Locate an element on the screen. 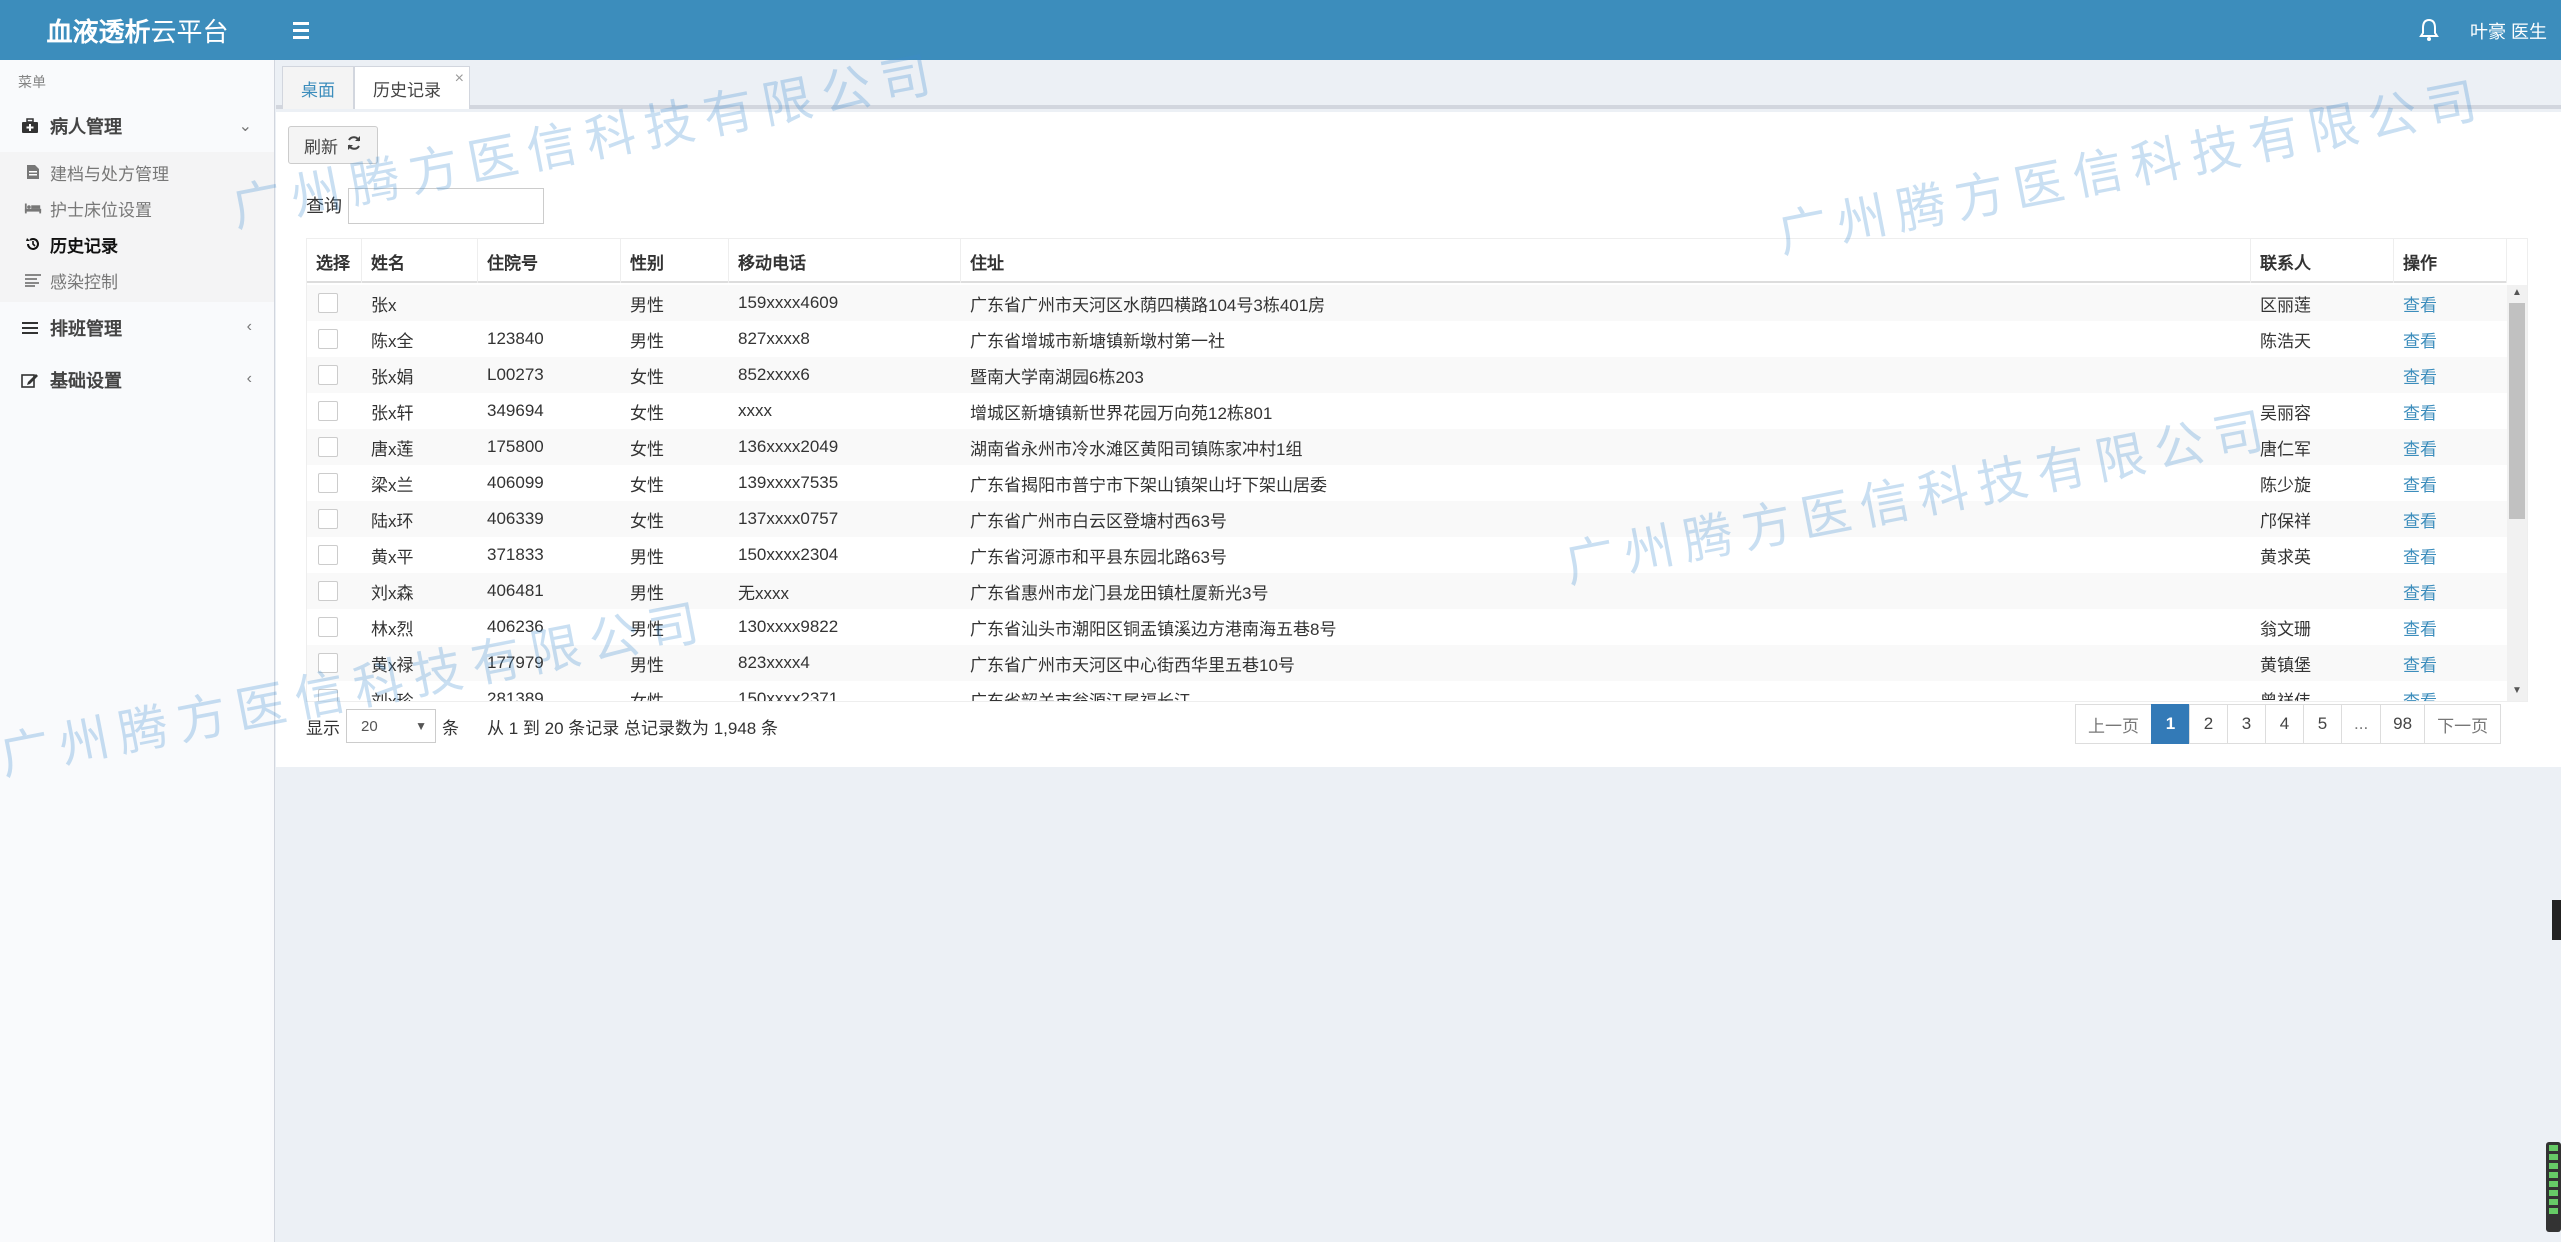 The height and width of the screenshot is (1242, 2561). brand-logo: 血液透析 云平台 is located at coordinates (137, 30).